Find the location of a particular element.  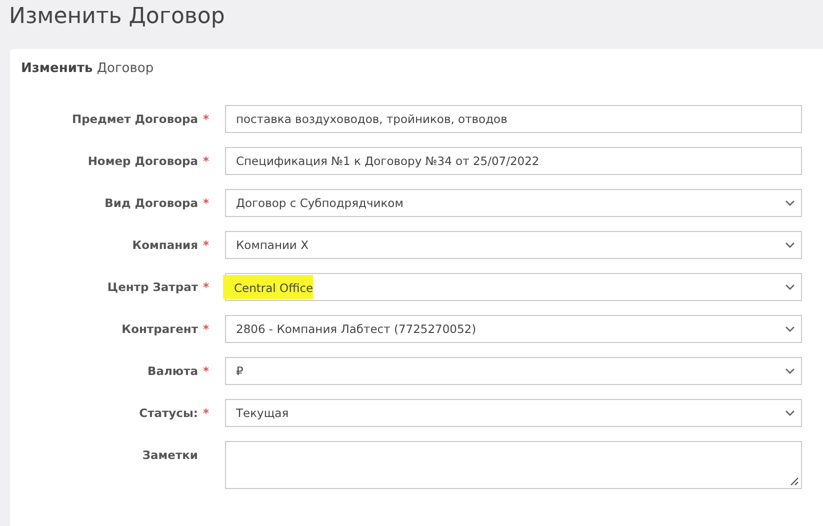

field-label: Валюта is located at coordinates (172, 371).